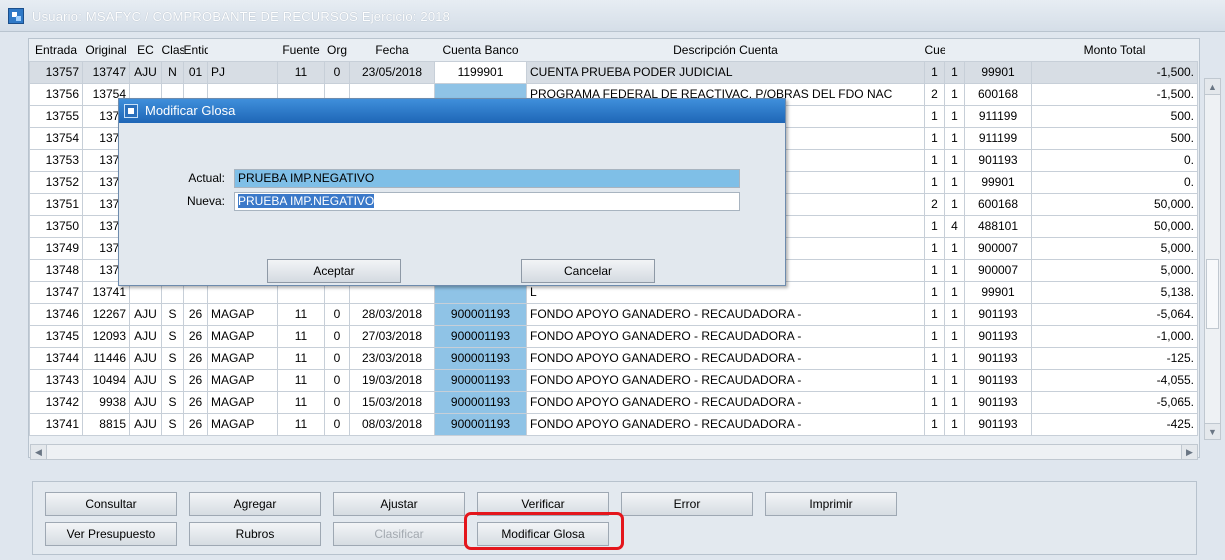  Describe the element at coordinates (1114, 424) in the screenshot. I see `cell-monto: -425.` at that location.